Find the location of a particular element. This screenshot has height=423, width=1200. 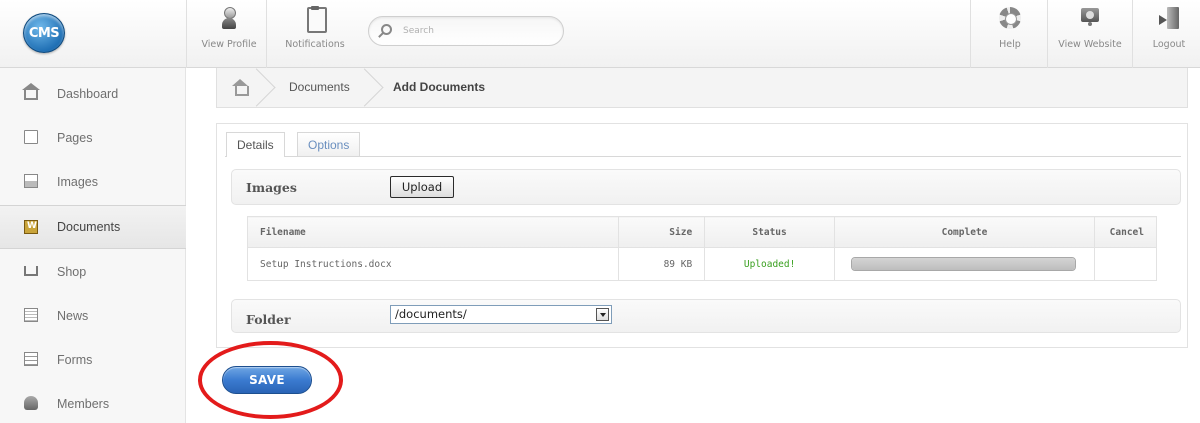

members-icon is located at coordinates (31, 403).